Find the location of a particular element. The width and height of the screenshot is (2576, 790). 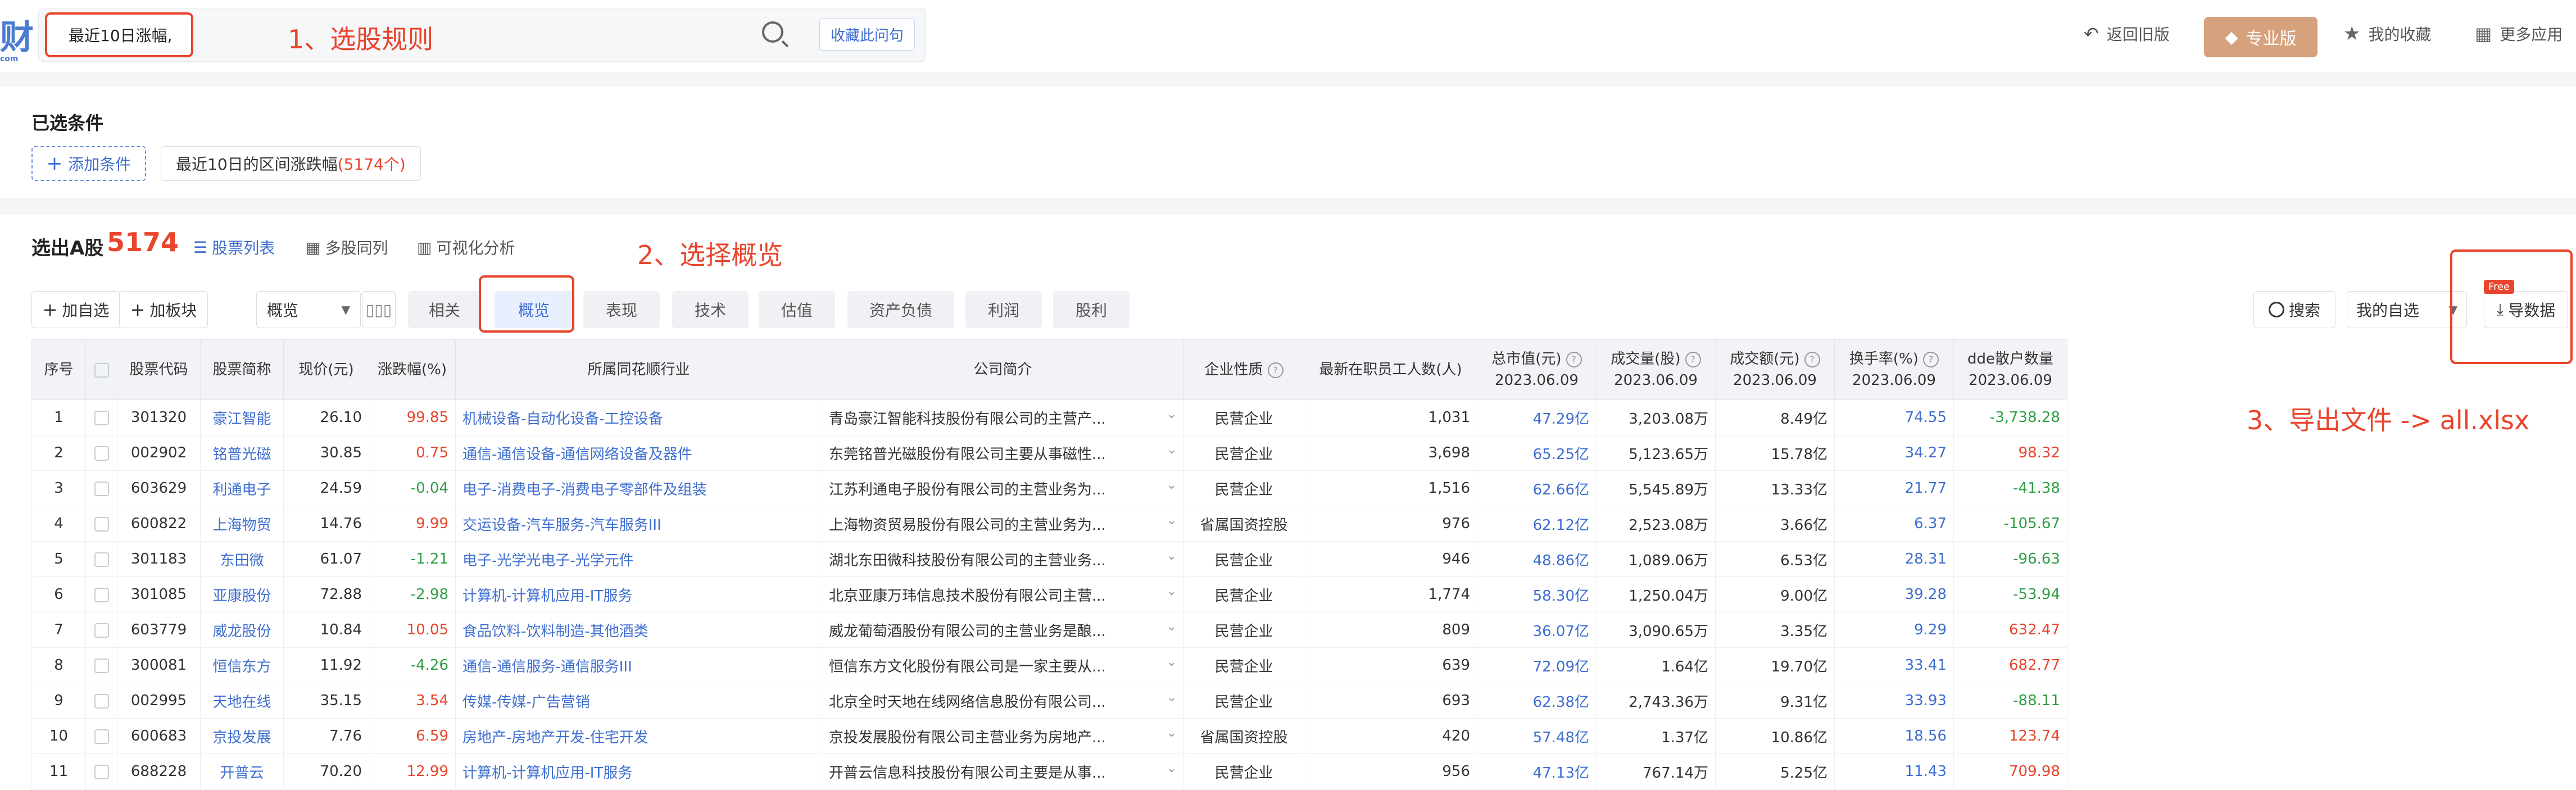

column-set-select: 概览 ▼ is located at coordinates (308, 309).